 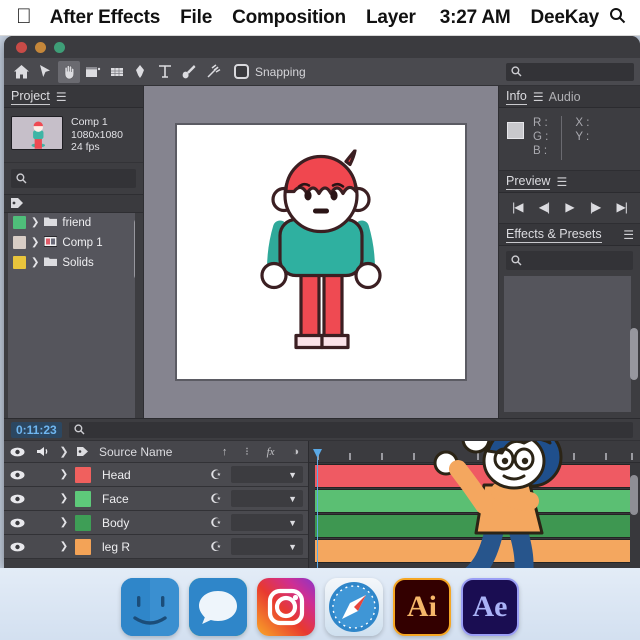 What do you see at coordinates (517, 207) in the screenshot?
I see `first-frame-button: |◀` at bounding box center [517, 207].